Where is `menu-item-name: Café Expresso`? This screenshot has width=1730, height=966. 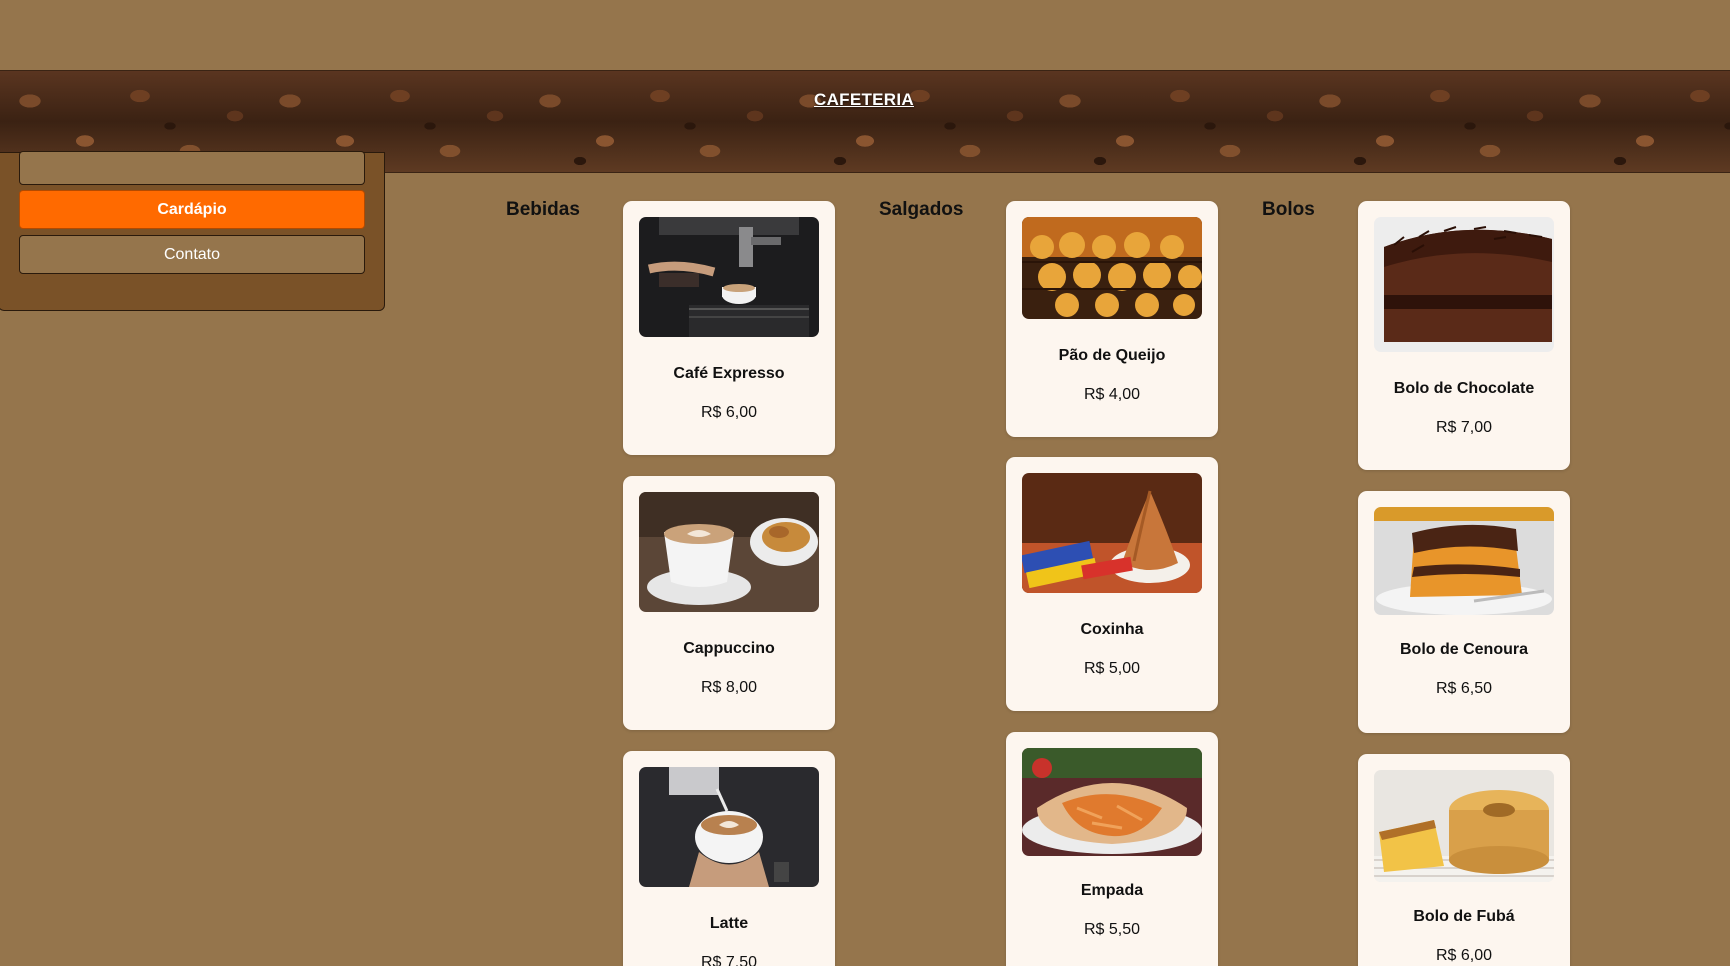
menu-item-name: Café Expresso is located at coordinates (729, 373).